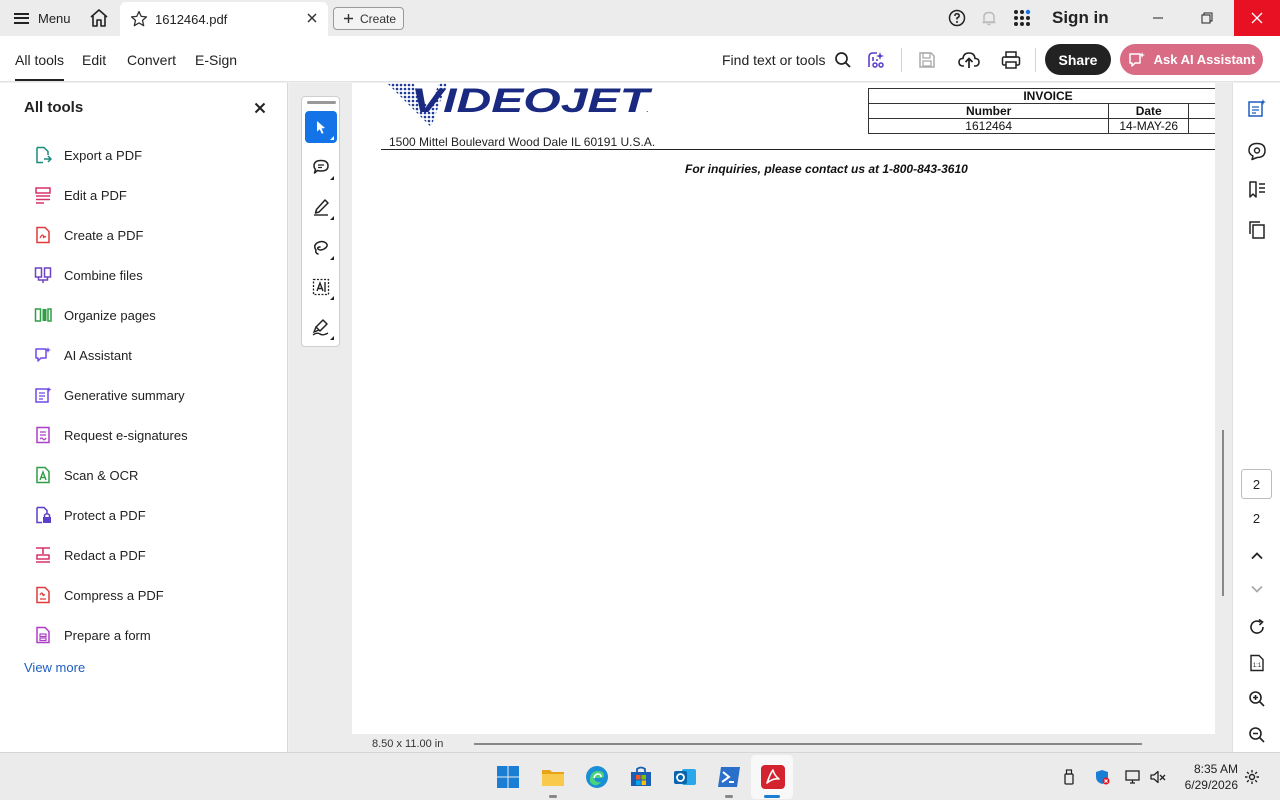  I want to click on horizontal-scrollbar, so click(808, 744).